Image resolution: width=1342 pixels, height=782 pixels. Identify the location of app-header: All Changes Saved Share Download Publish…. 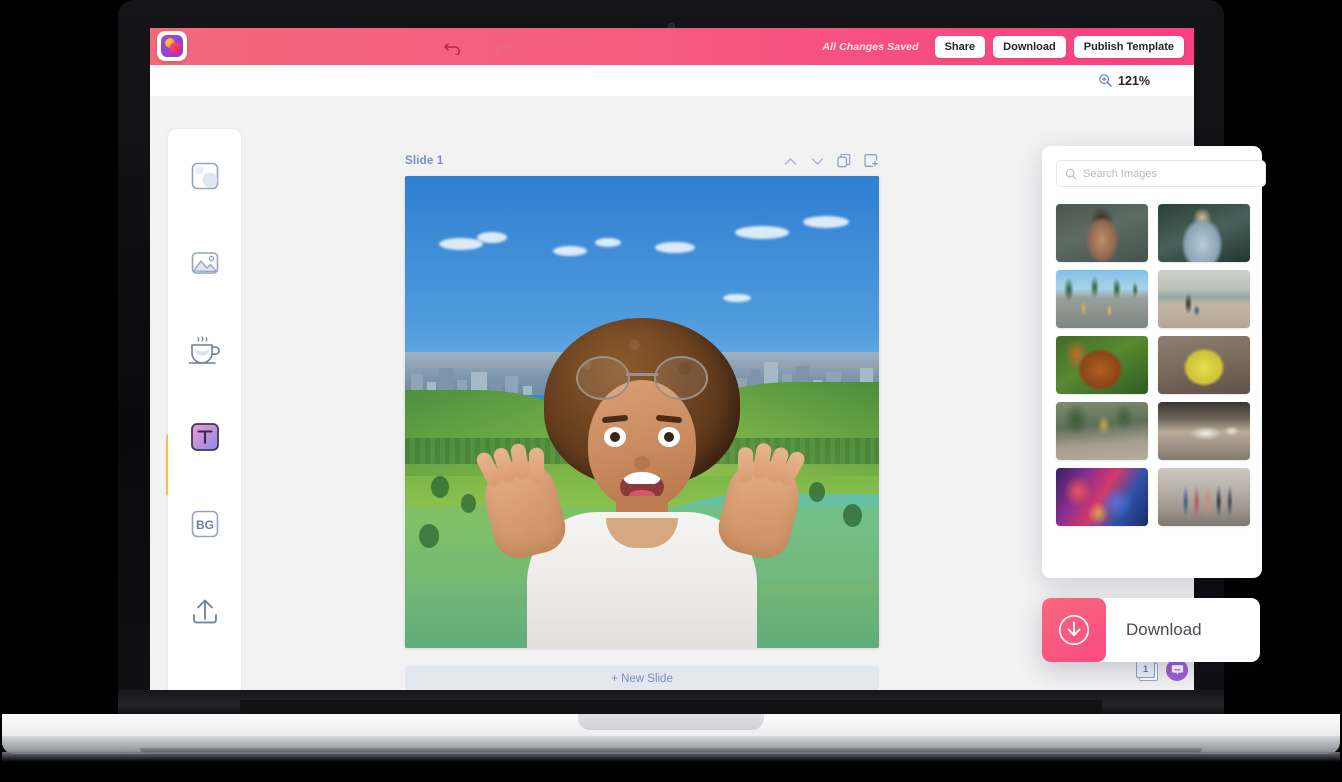
(672, 46).